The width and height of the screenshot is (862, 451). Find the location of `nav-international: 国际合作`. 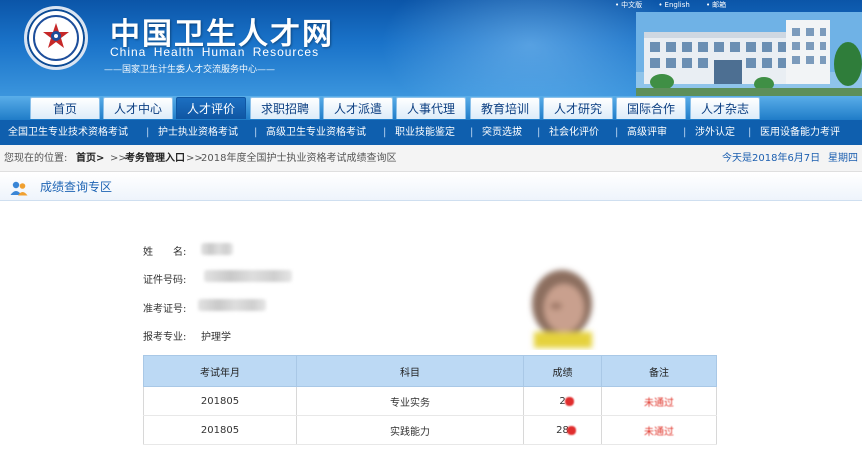

nav-international: 国际合作 is located at coordinates (651, 108).